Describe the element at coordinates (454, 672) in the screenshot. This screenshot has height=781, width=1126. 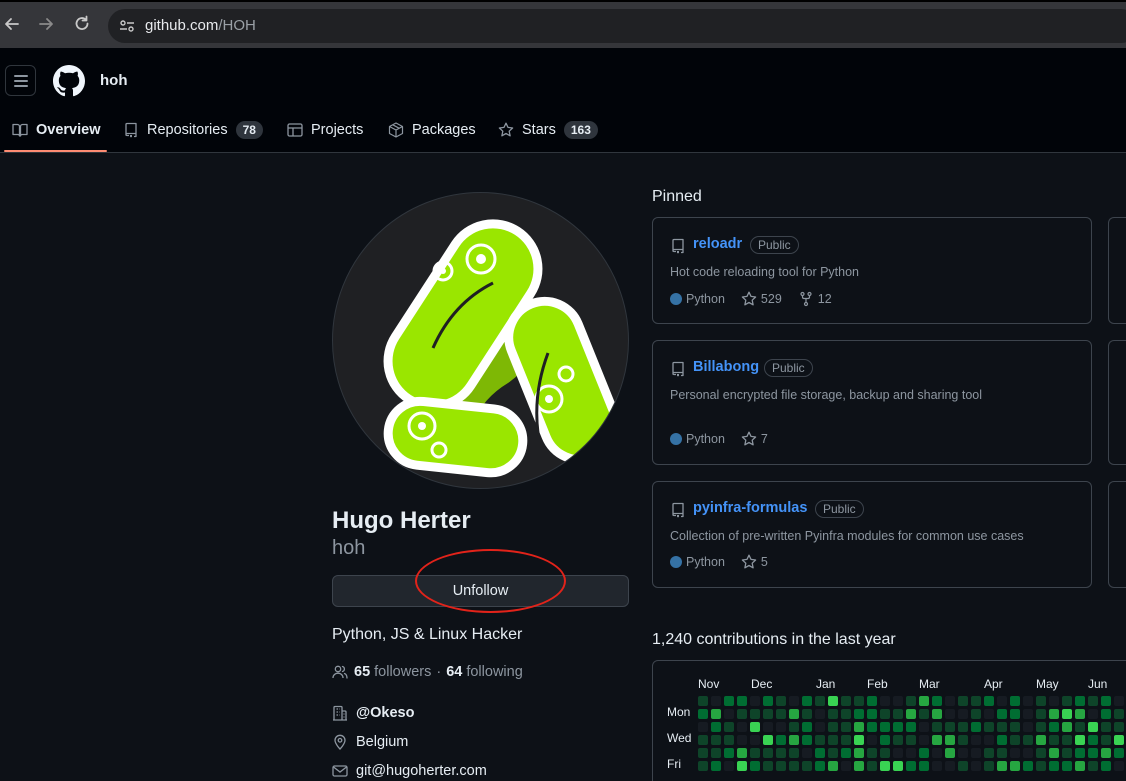
I see `following-count: 64` at that location.